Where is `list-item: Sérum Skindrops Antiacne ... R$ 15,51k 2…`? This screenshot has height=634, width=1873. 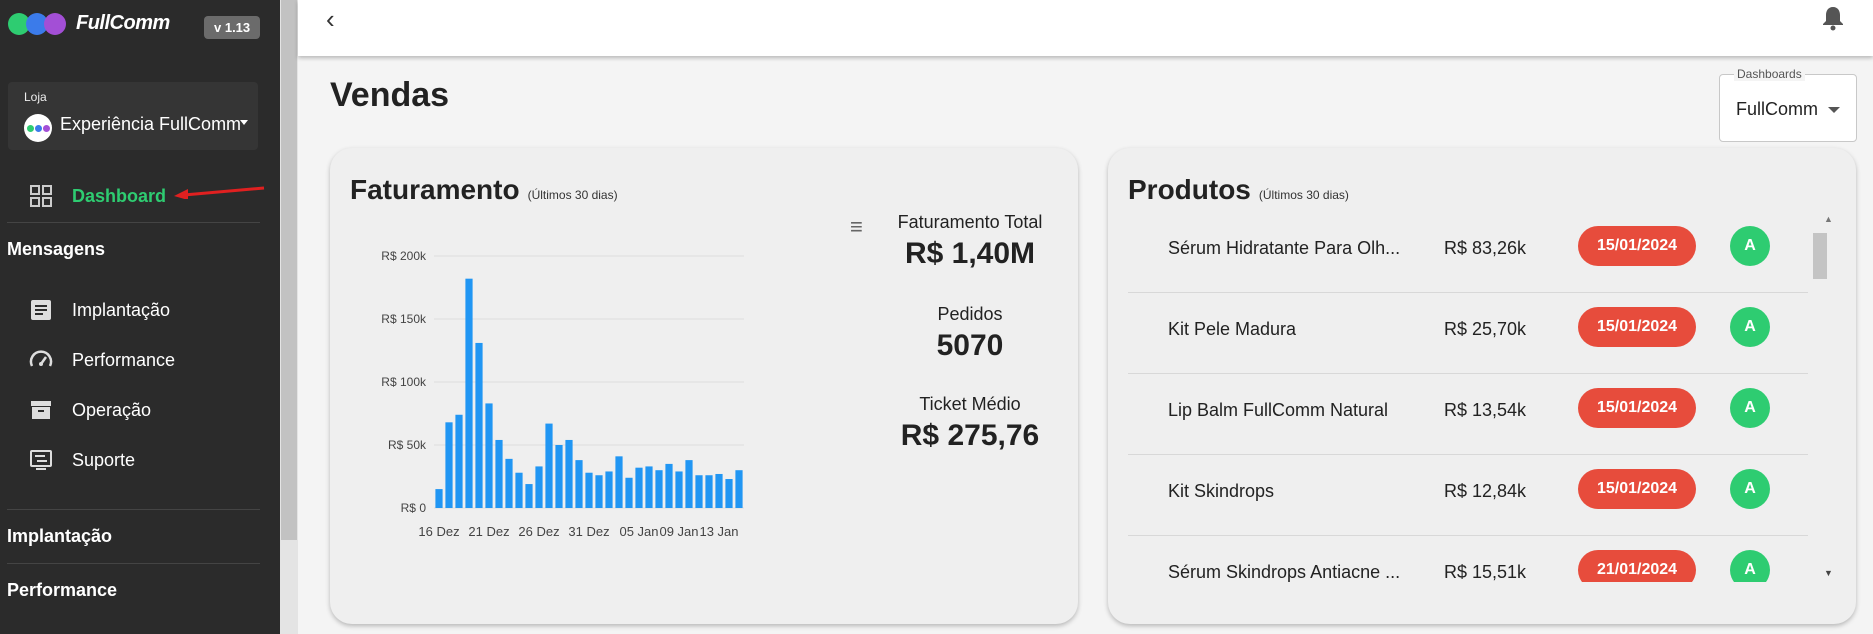
list-item: Sérum Skindrops Antiacne ... R$ 15,51k 2… is located at coordinates (1468, 559).